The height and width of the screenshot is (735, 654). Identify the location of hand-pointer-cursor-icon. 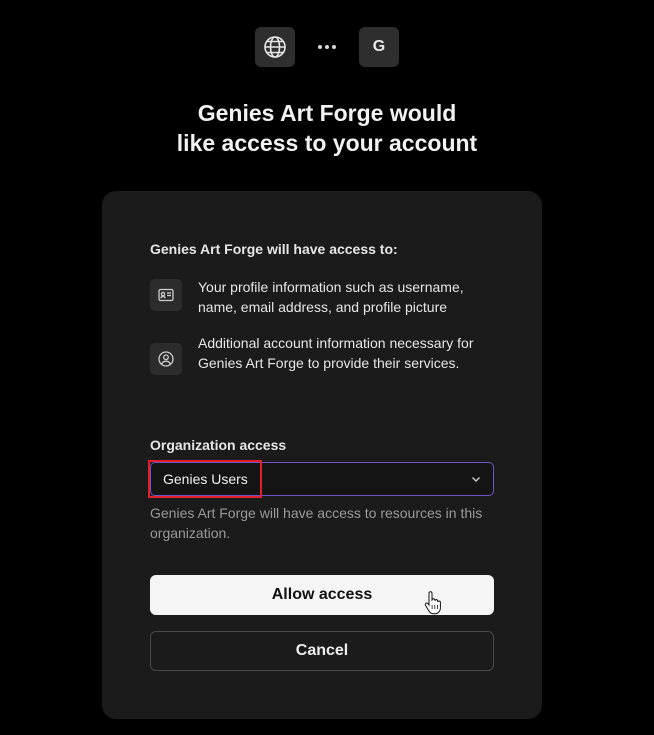
(432, 603).